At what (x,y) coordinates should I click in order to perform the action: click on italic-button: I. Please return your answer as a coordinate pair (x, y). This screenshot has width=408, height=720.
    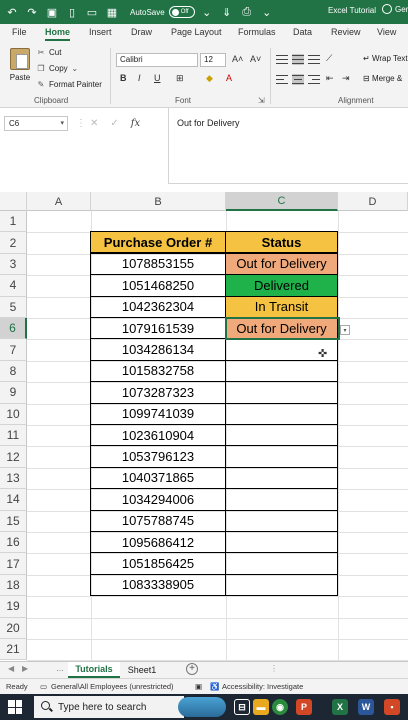
    Looking at the image, I should click on (139, 78).